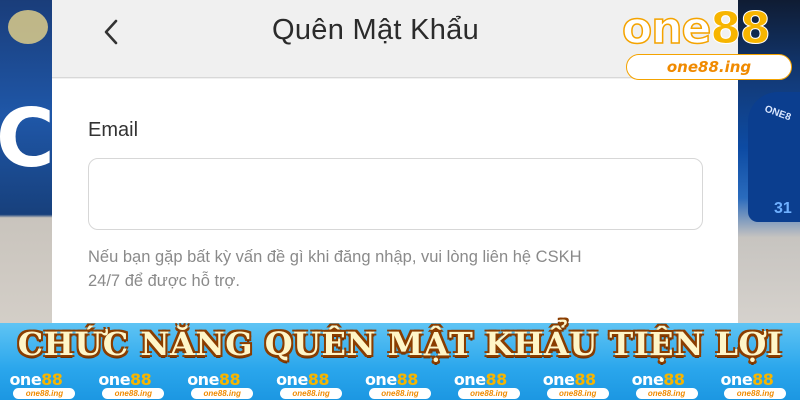 Image resolution: width=800 pixels, height=400 pixels. I want to click on chevron-left-icon, so click(111, 32).